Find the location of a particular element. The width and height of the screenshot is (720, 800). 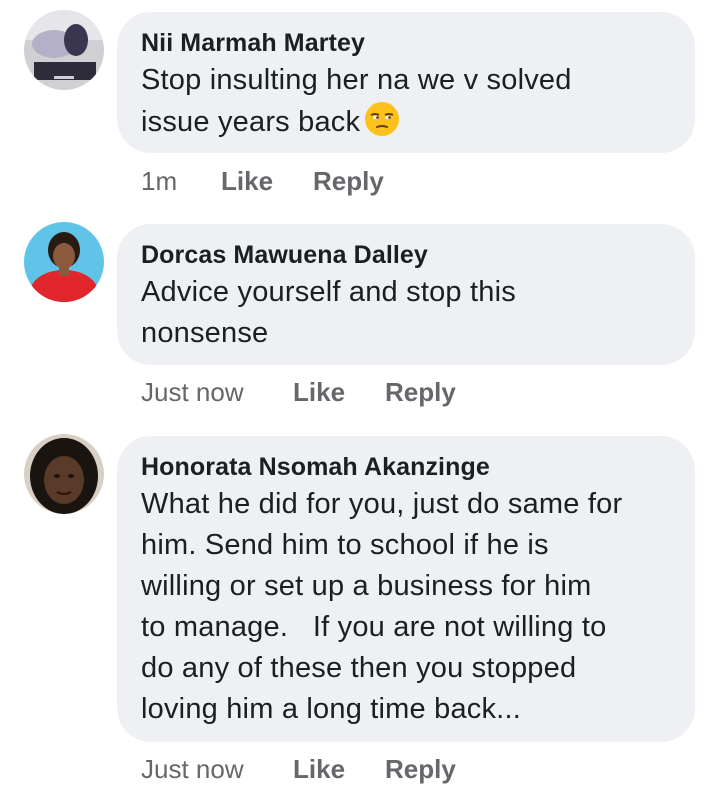

comment-text-line: issue years back is located at coordinates (251, 122).